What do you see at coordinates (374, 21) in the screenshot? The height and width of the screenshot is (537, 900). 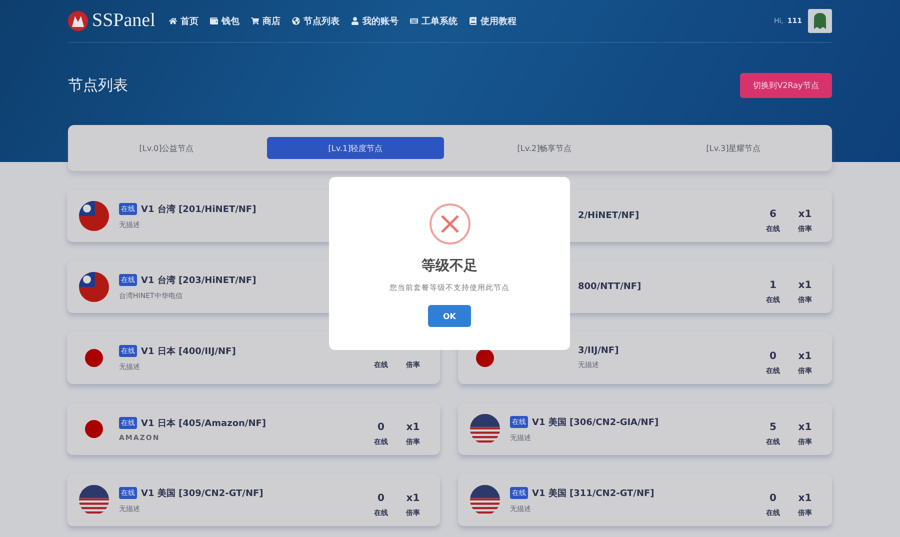 I see `nav-link: 我的账号` at bounding box center [374, 21].